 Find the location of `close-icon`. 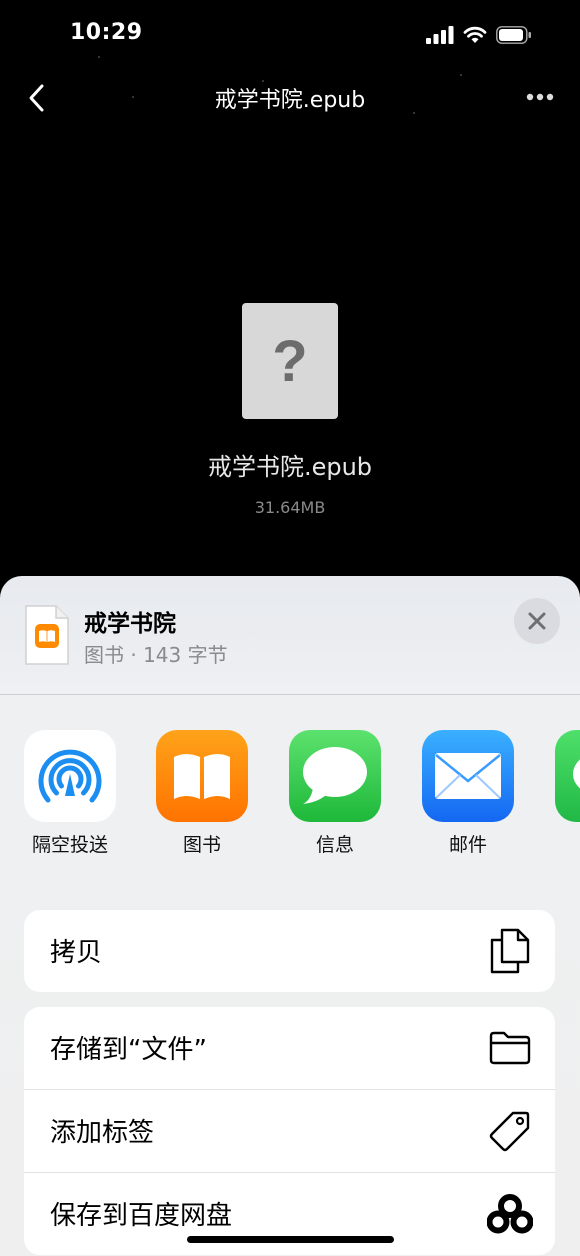

close-icon is located at coordinates (537, 621).